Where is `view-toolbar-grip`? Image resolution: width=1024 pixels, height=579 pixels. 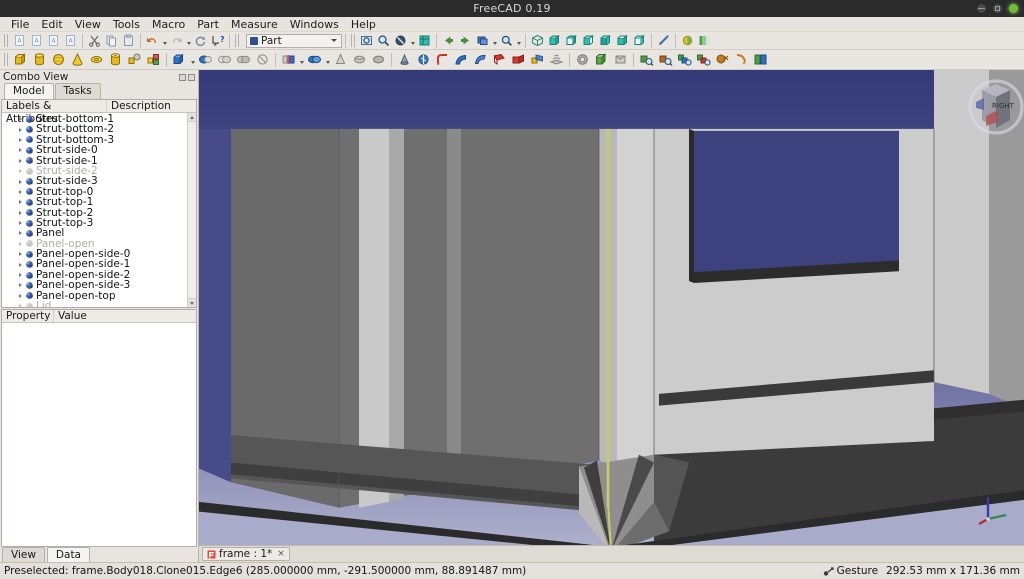
view-toolbar-grip is located at coordinates (353, 40).